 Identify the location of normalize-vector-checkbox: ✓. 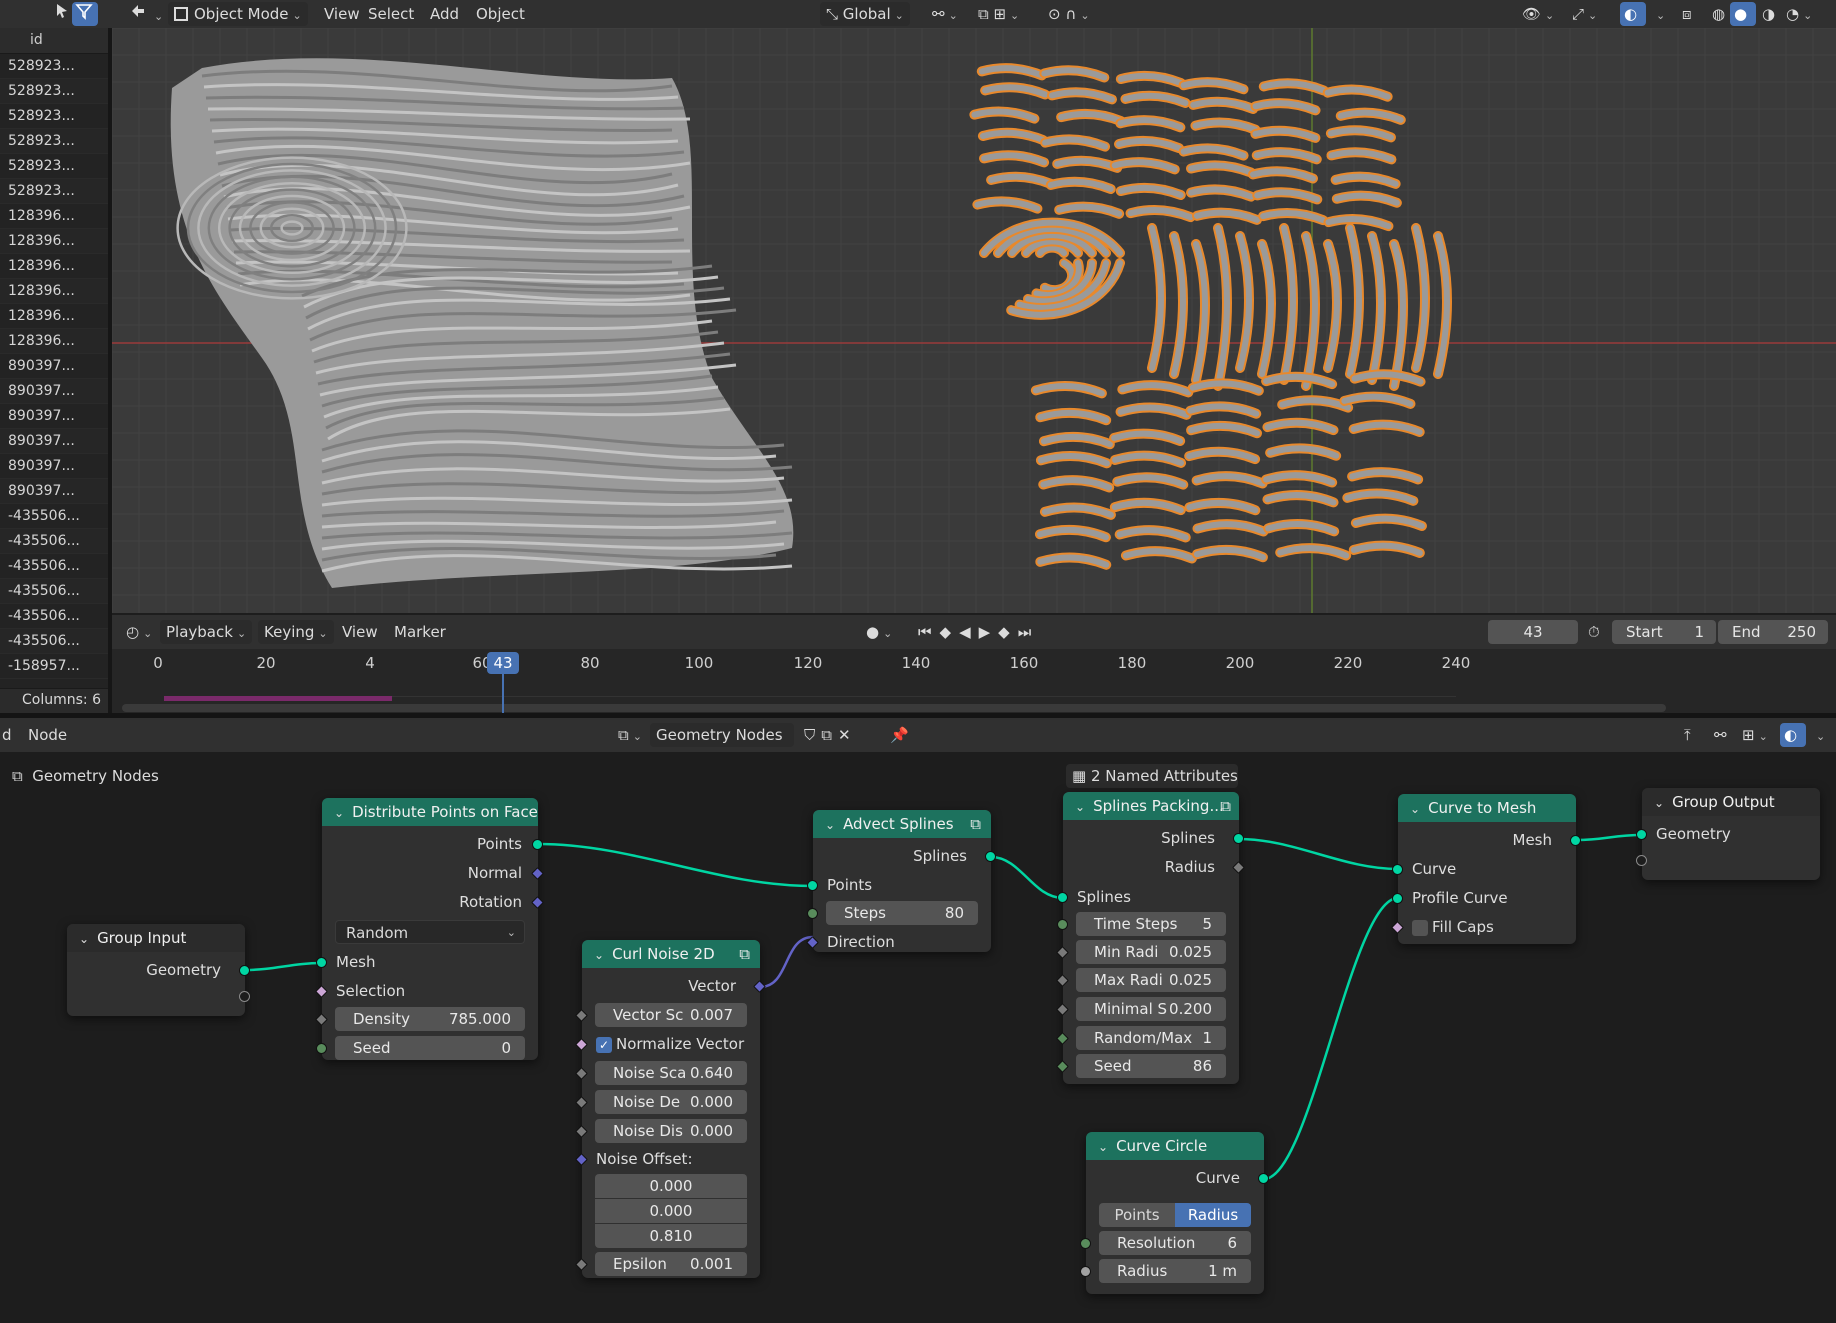
(604, 1045).